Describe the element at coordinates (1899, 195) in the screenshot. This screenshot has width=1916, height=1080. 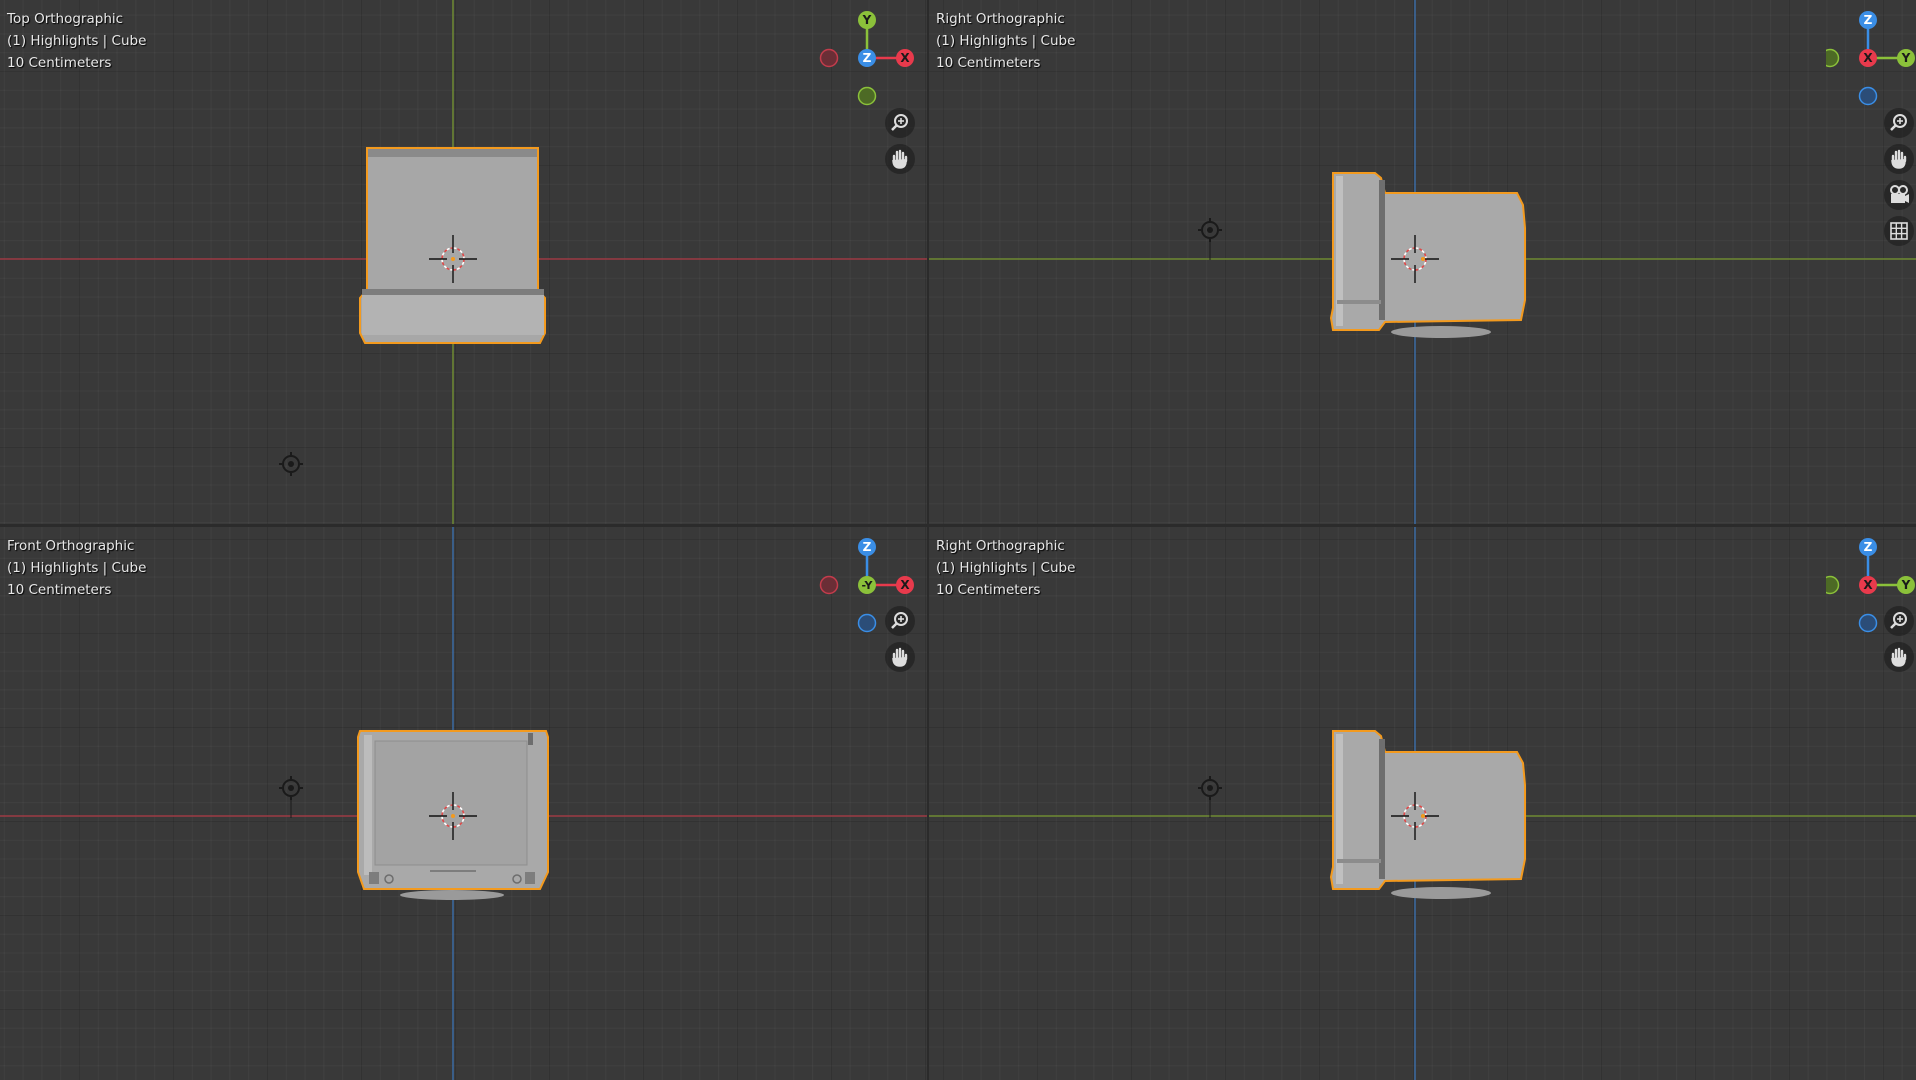
I see `camera-view-icon` at that location.